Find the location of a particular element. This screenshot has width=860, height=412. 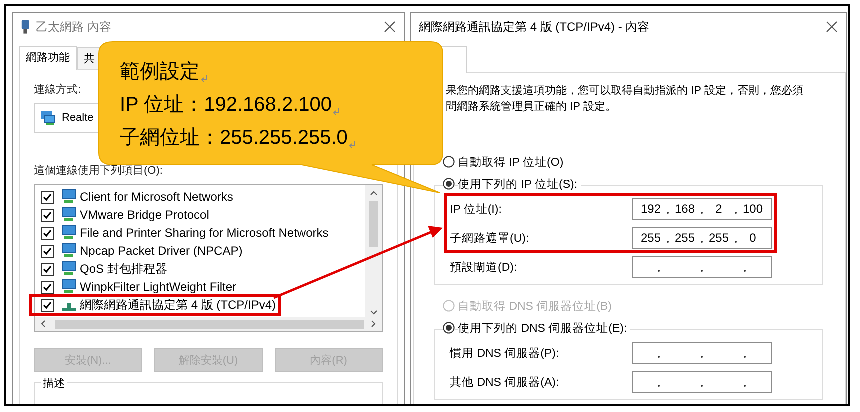

radio-label: 使用下列的 IP 位址(S): is located at coordinates (519, 184).